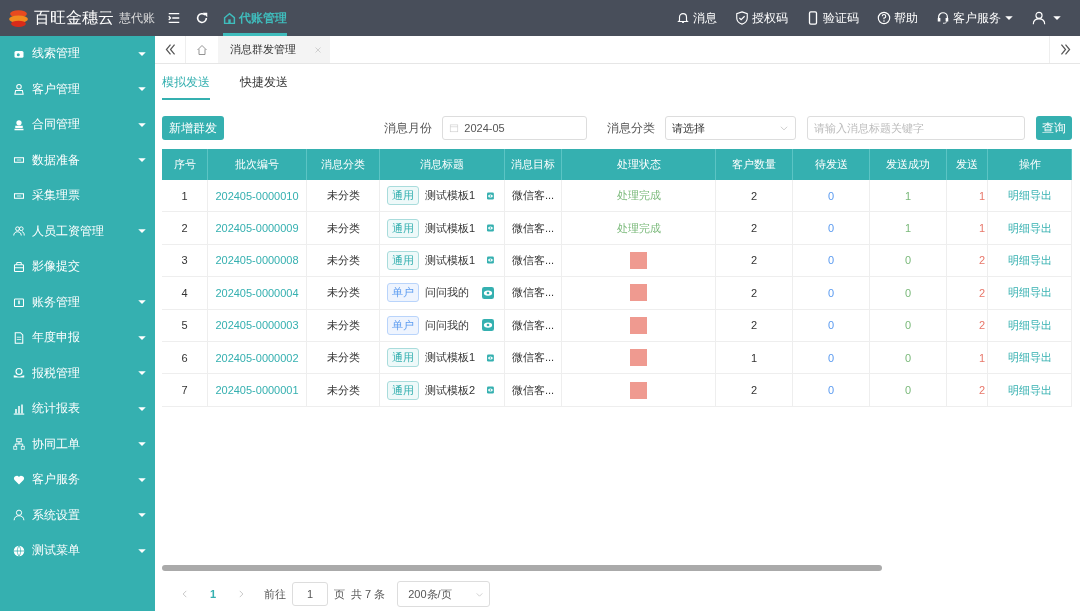 Image resolution: width=1080 pixels, height=611 pixels. What do you see at coordinates (832, 18) in the screenshot?
I see `header-action: 验证码` at bounding box center [832, 18].